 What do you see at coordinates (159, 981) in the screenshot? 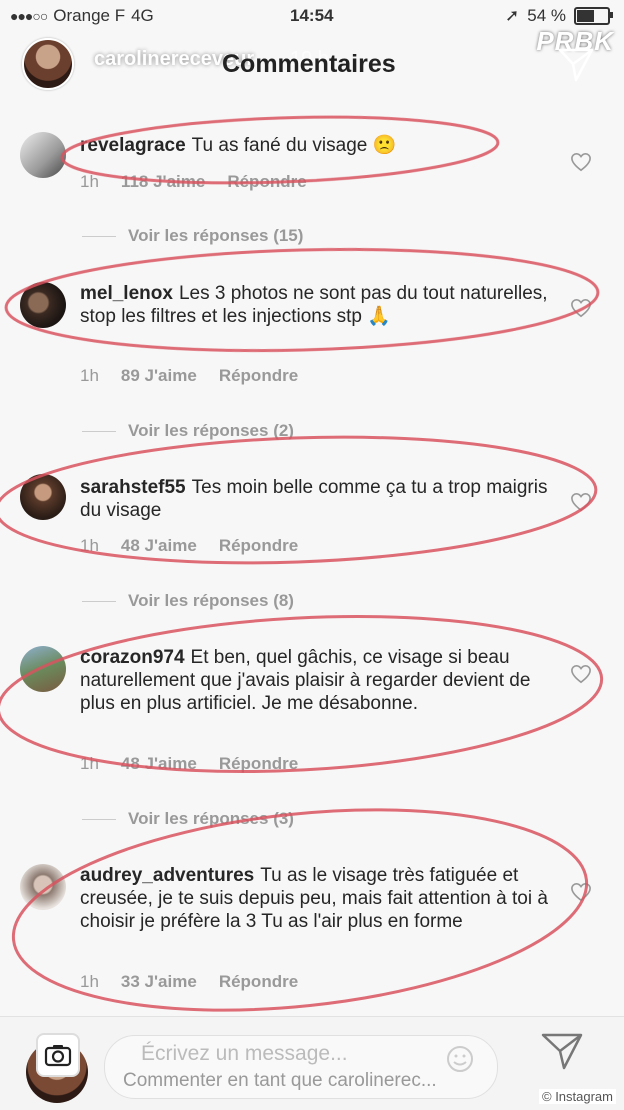
I see `likes-count: 33 J'aime` at bounding box center [159, 981].